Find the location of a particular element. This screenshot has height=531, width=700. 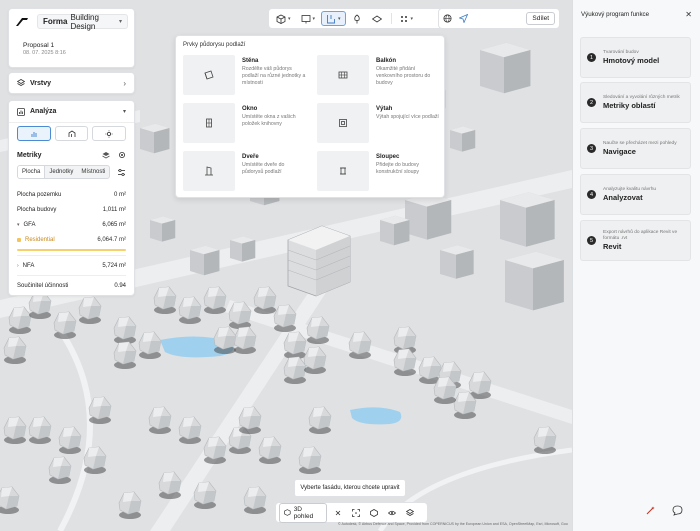

more-tools-button: ▾ is located at coordinates (406, 18).